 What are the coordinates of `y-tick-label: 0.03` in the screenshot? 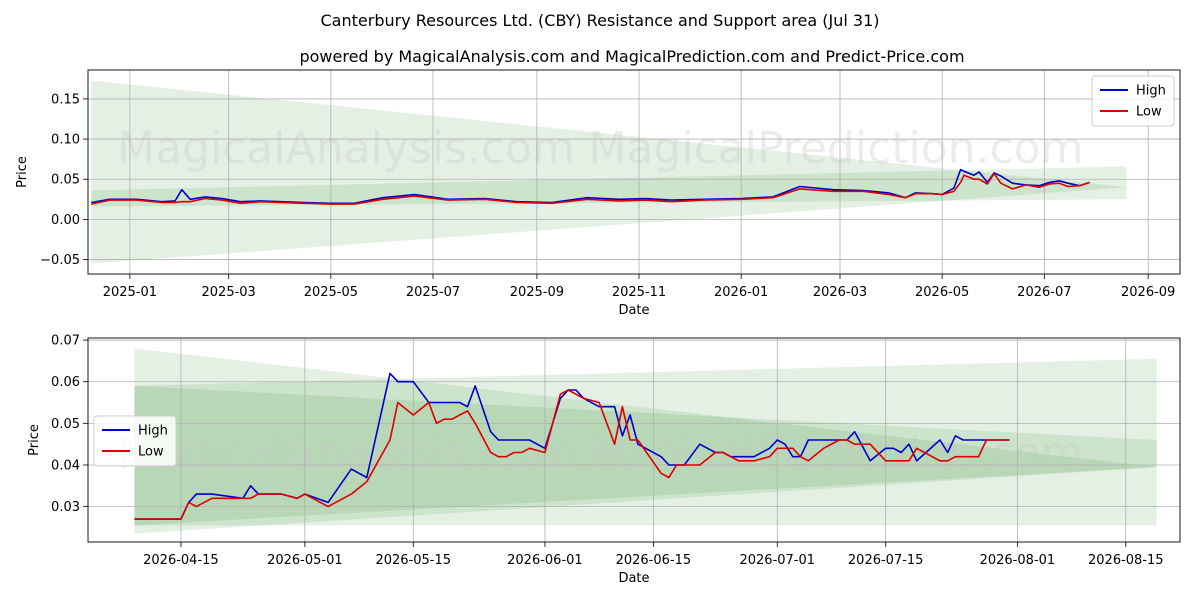 It's located at (65, 507).